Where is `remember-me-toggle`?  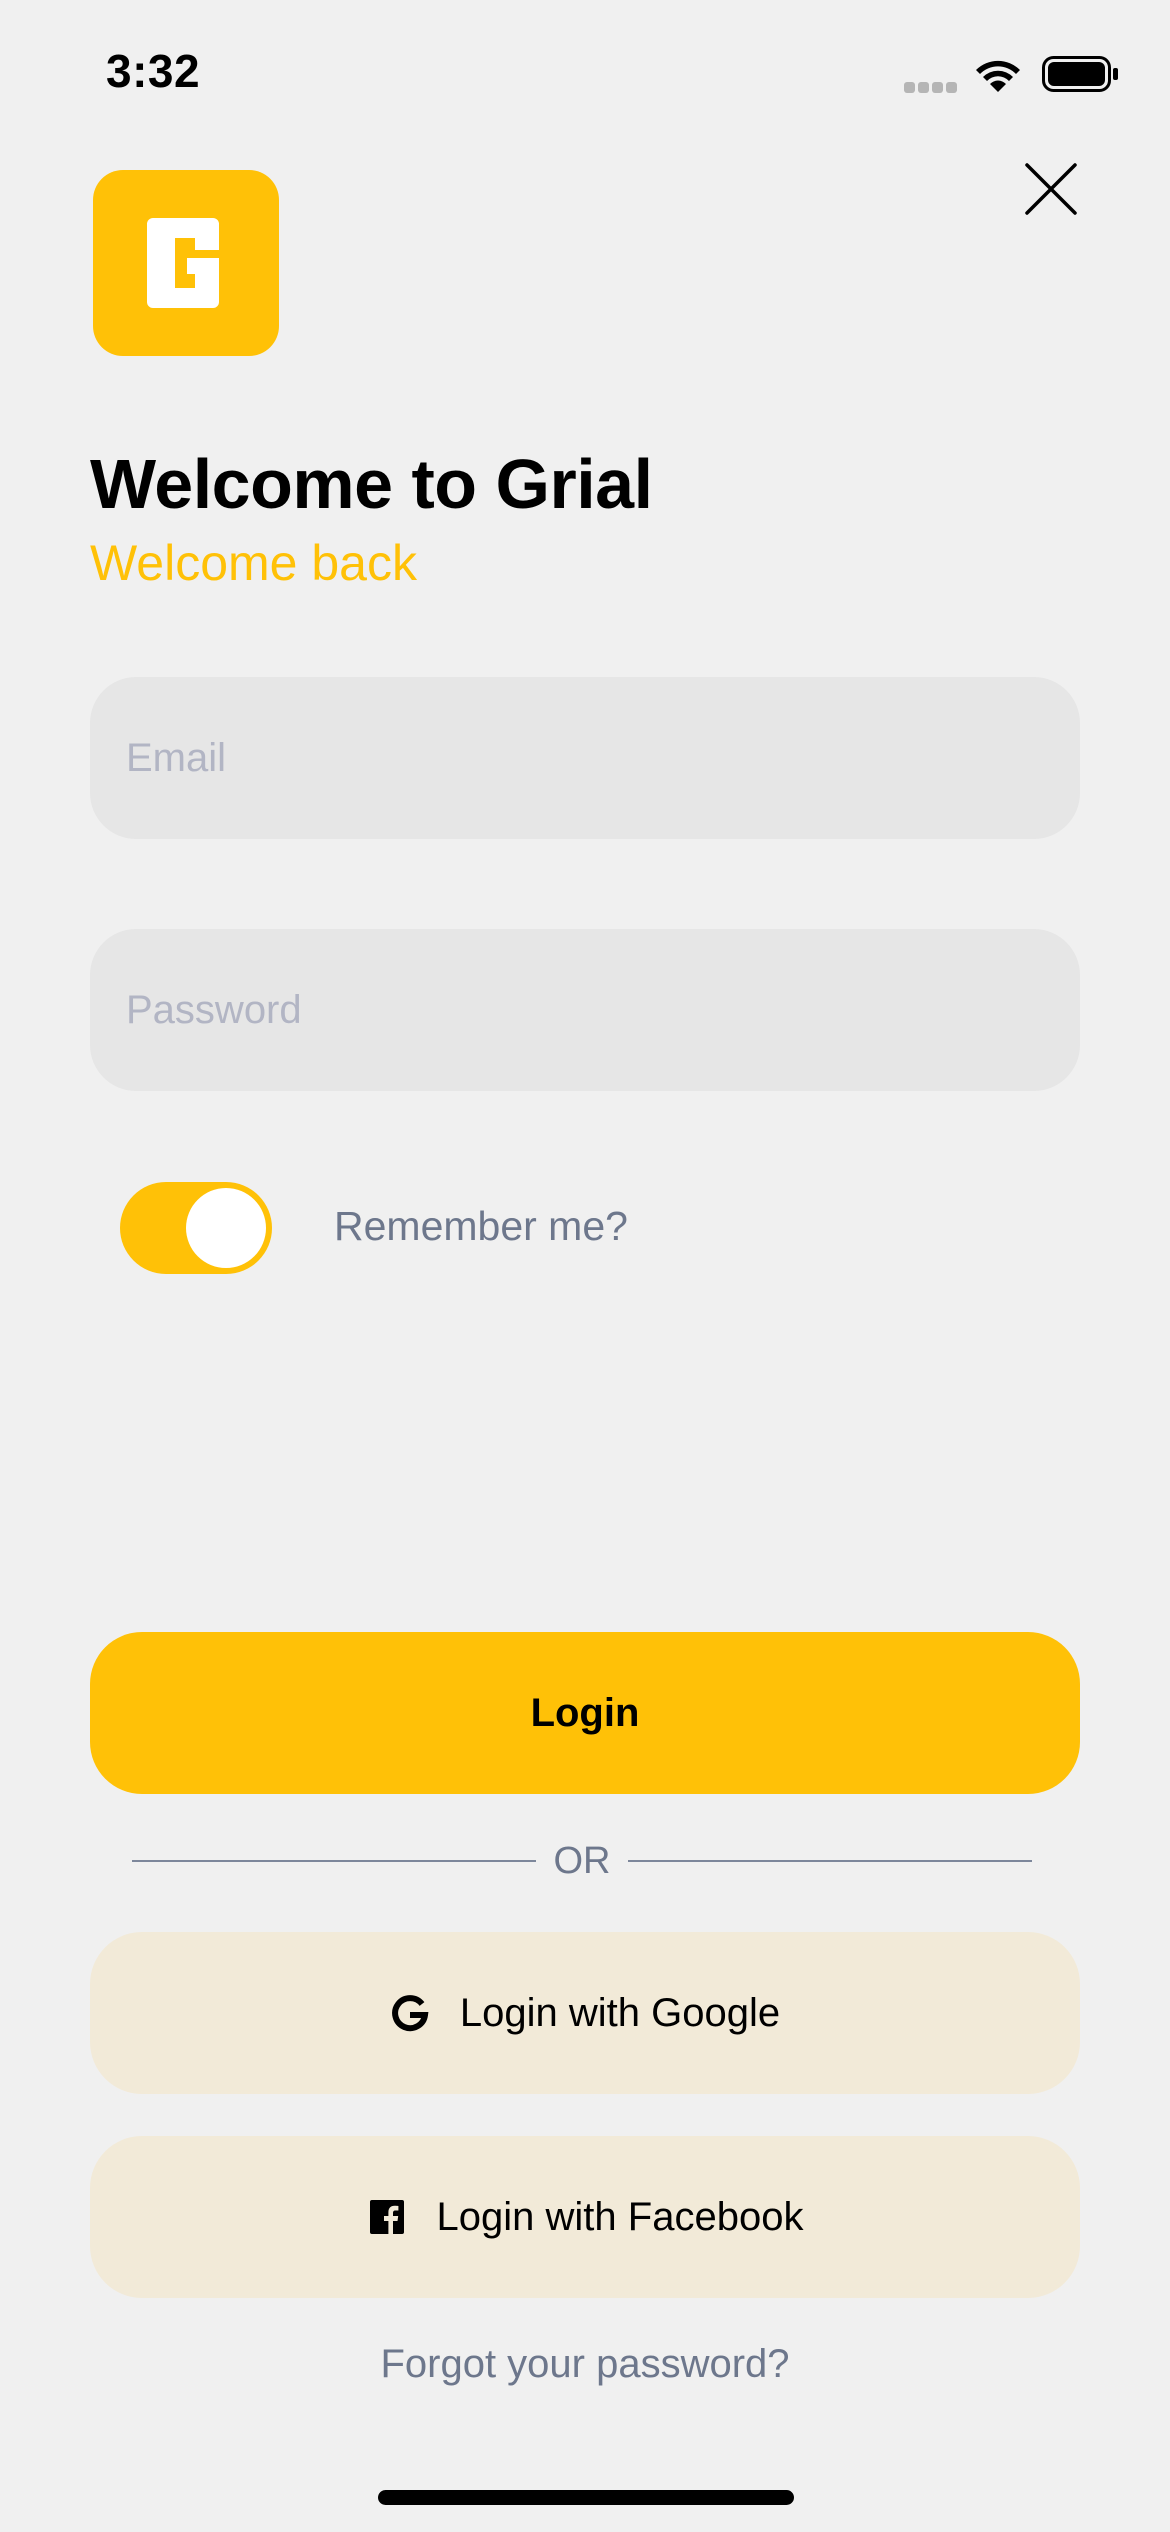
remember-me-toggle is located at coordinates (196, 1228).